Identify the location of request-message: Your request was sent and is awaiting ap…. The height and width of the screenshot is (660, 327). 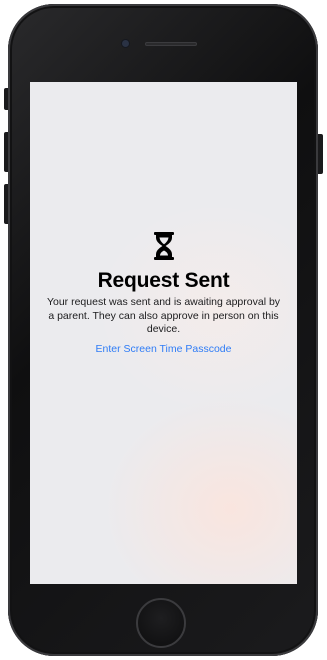
(163, 315).